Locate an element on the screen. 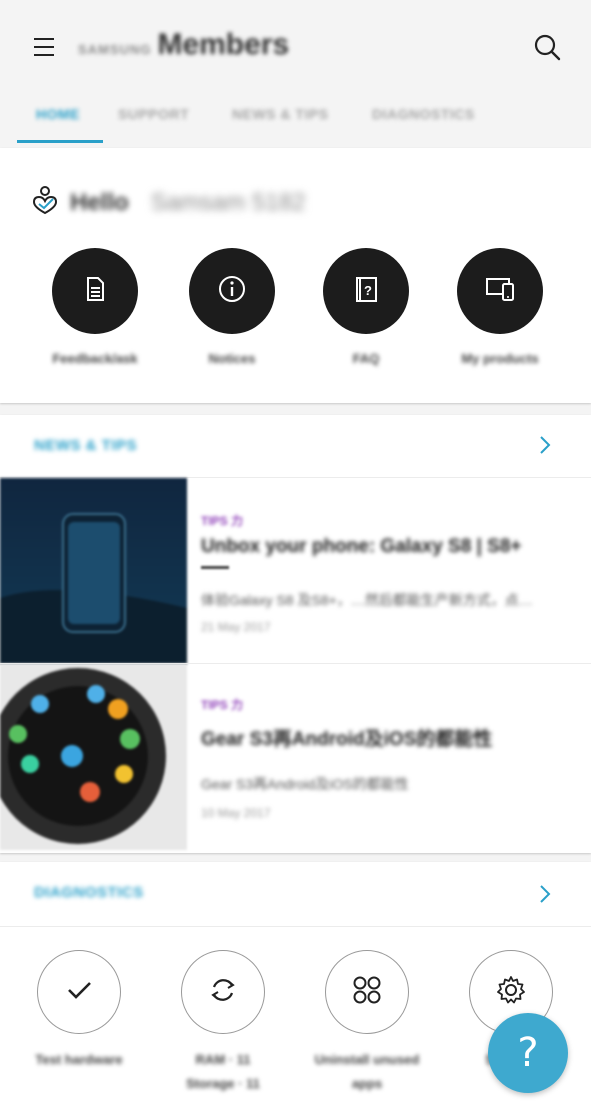 This screenshot has height=1110, width=591. question-icon: ? is located at coordinates (528, 1053).